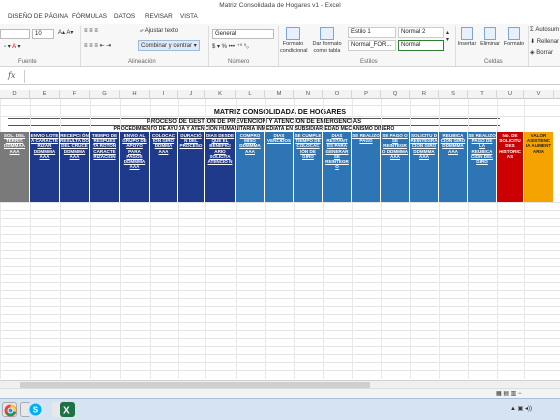  I want to click on svg-text: X, so click(66, 411).